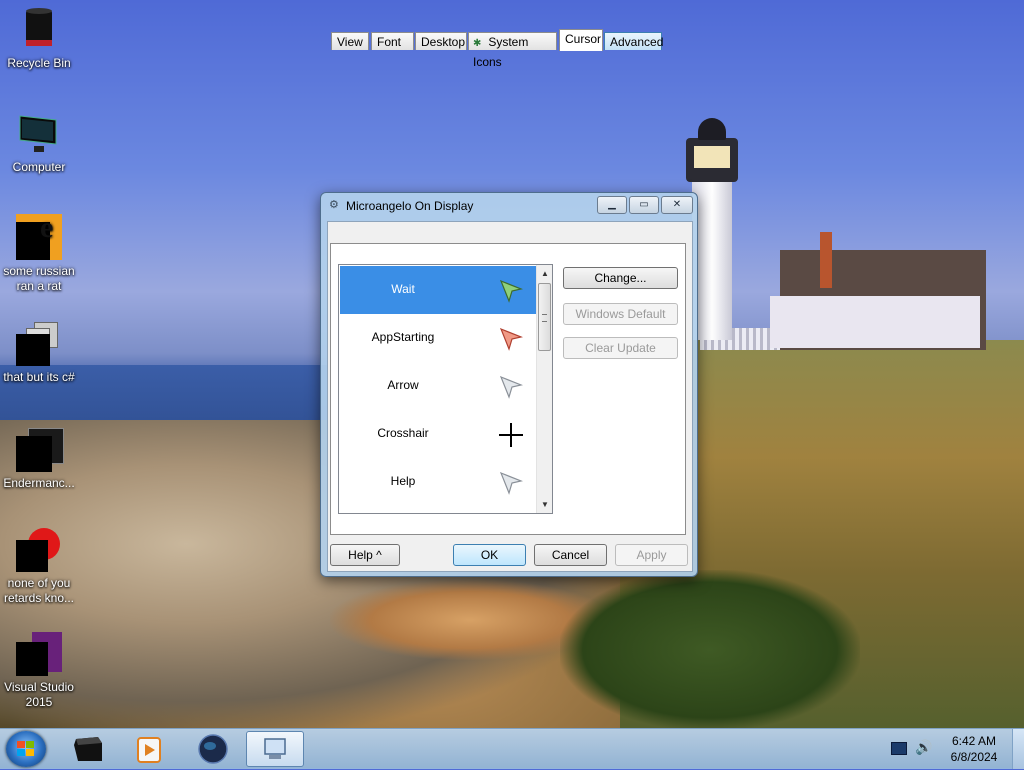 This screenshot has width=1024, height=770. I want to click on close-icon: ✕, so click(677, 204).